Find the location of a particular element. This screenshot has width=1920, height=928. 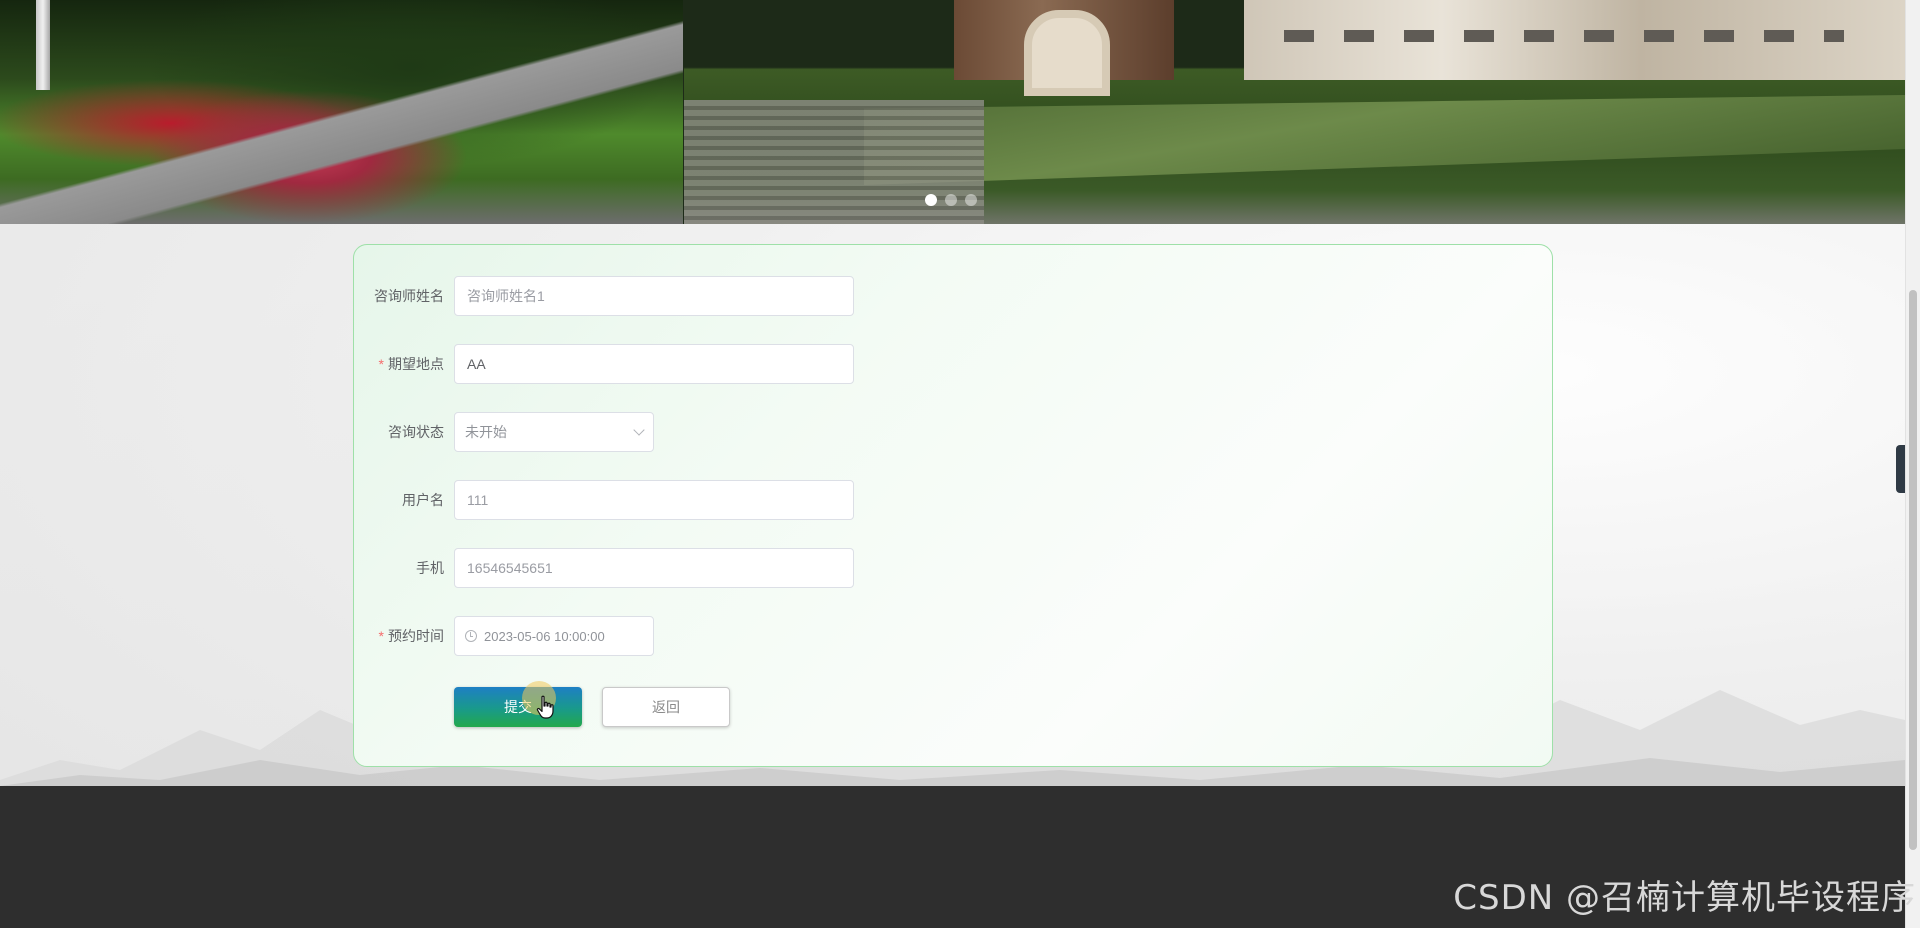

username-label: 用户名 is located at coordinates (423, 500).